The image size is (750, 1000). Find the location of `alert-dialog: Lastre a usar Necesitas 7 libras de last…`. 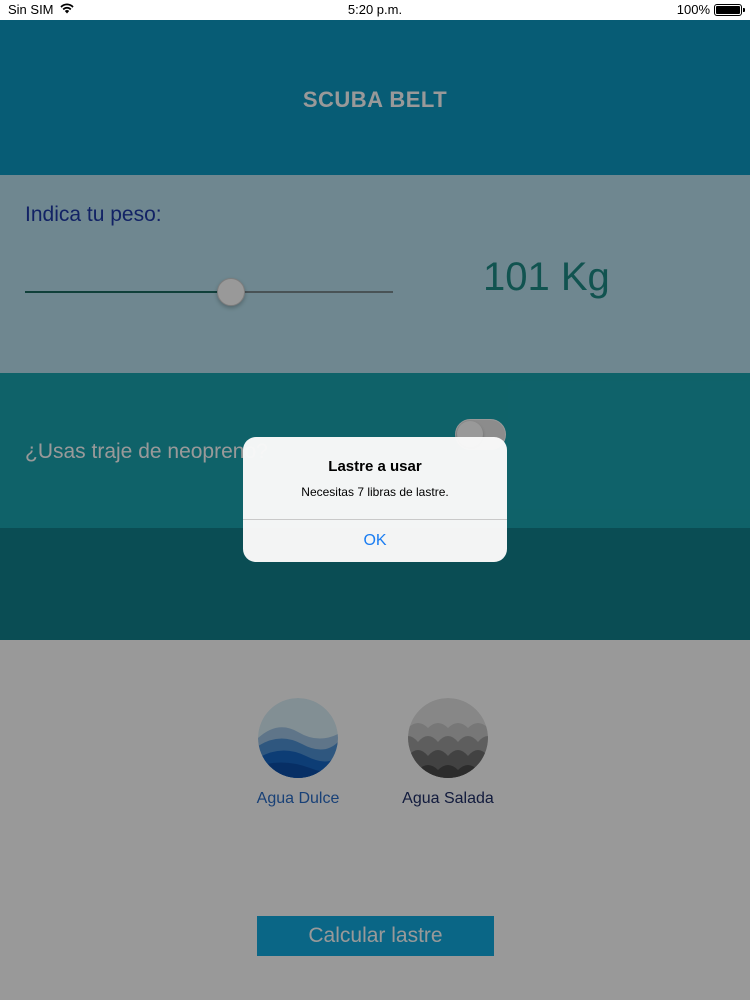

alert-dialog: Lastre a usar Necesitas 7 libras de last… is located at coordinates (375, 499).